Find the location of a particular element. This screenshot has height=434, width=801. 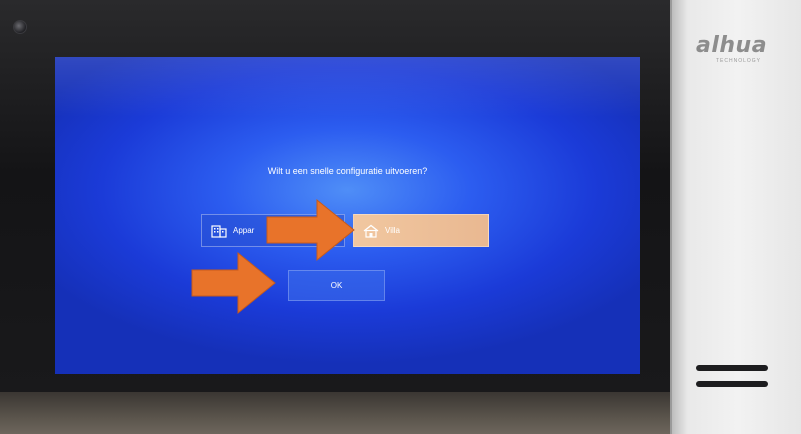

ok-button: OK is located at coordinates (336, 285).